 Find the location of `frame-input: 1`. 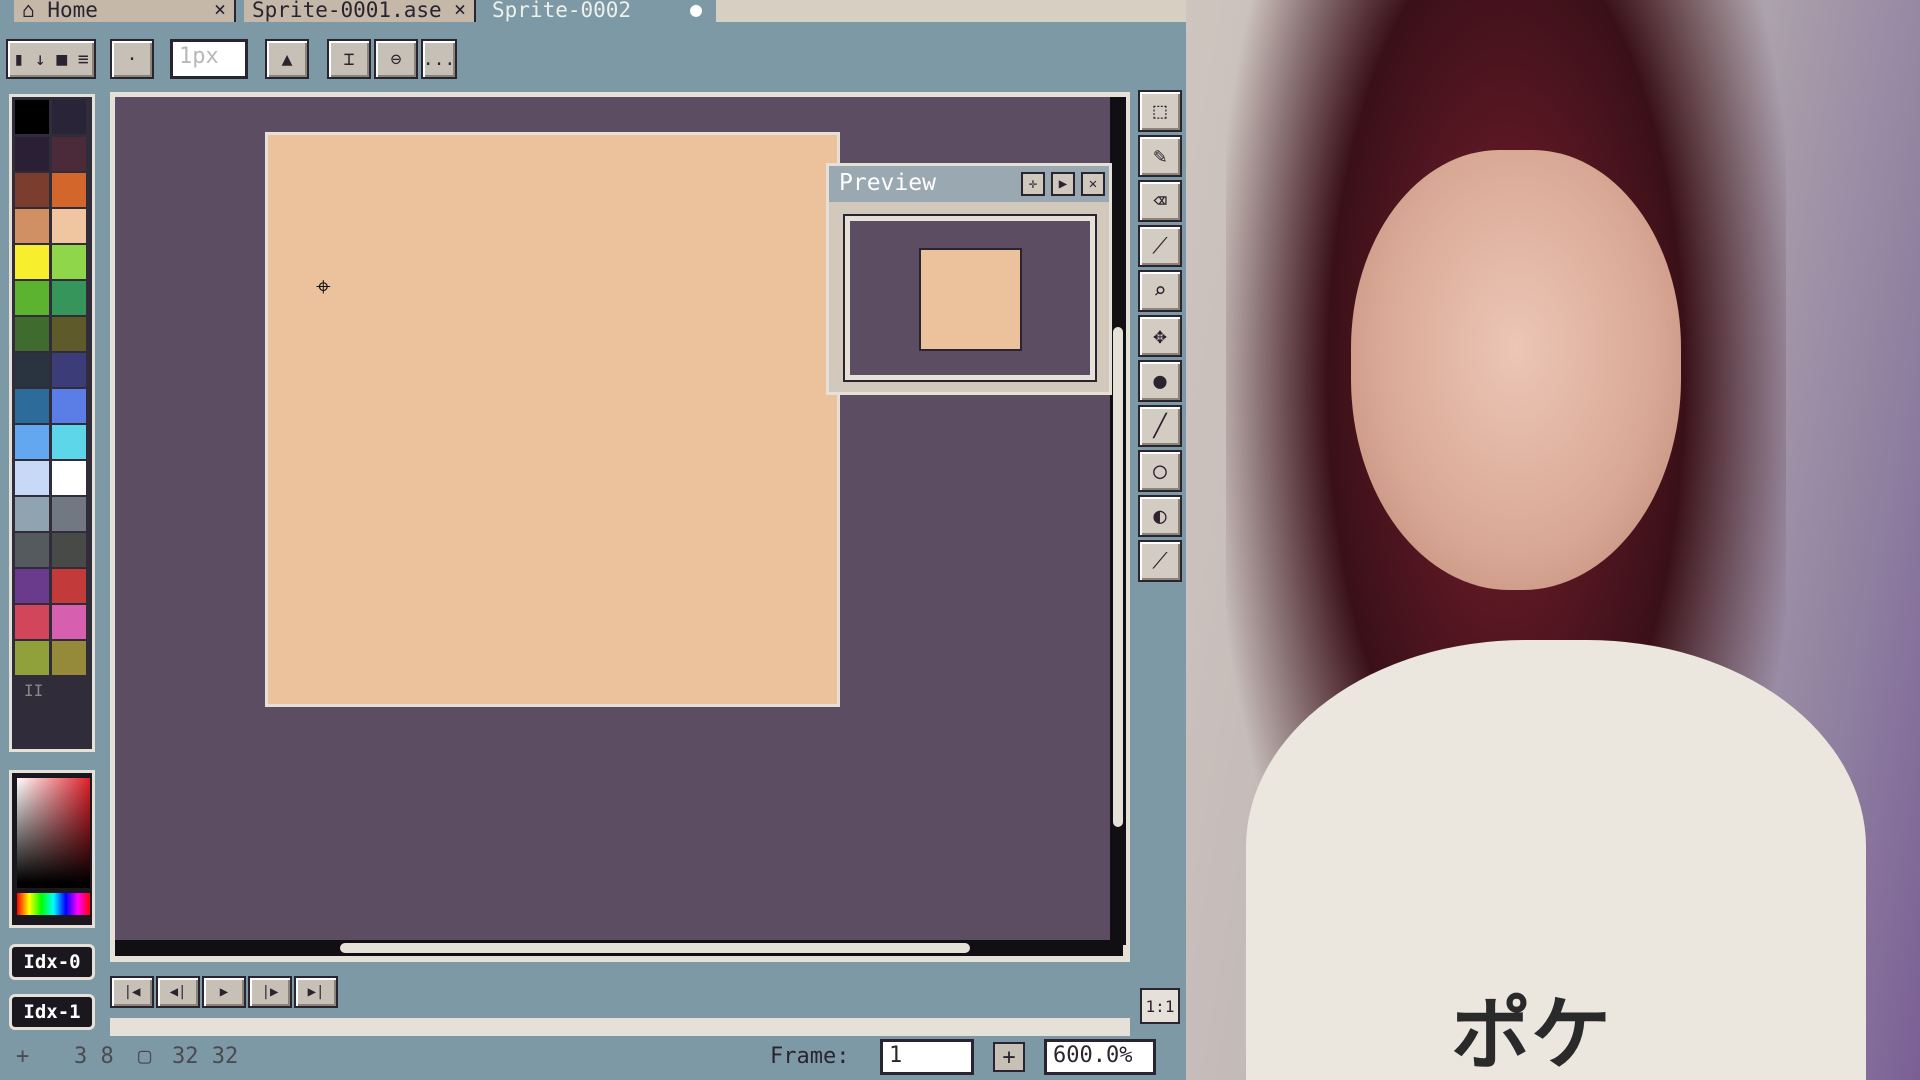

frame-input: 1 is located at coordinates (927, 1057).